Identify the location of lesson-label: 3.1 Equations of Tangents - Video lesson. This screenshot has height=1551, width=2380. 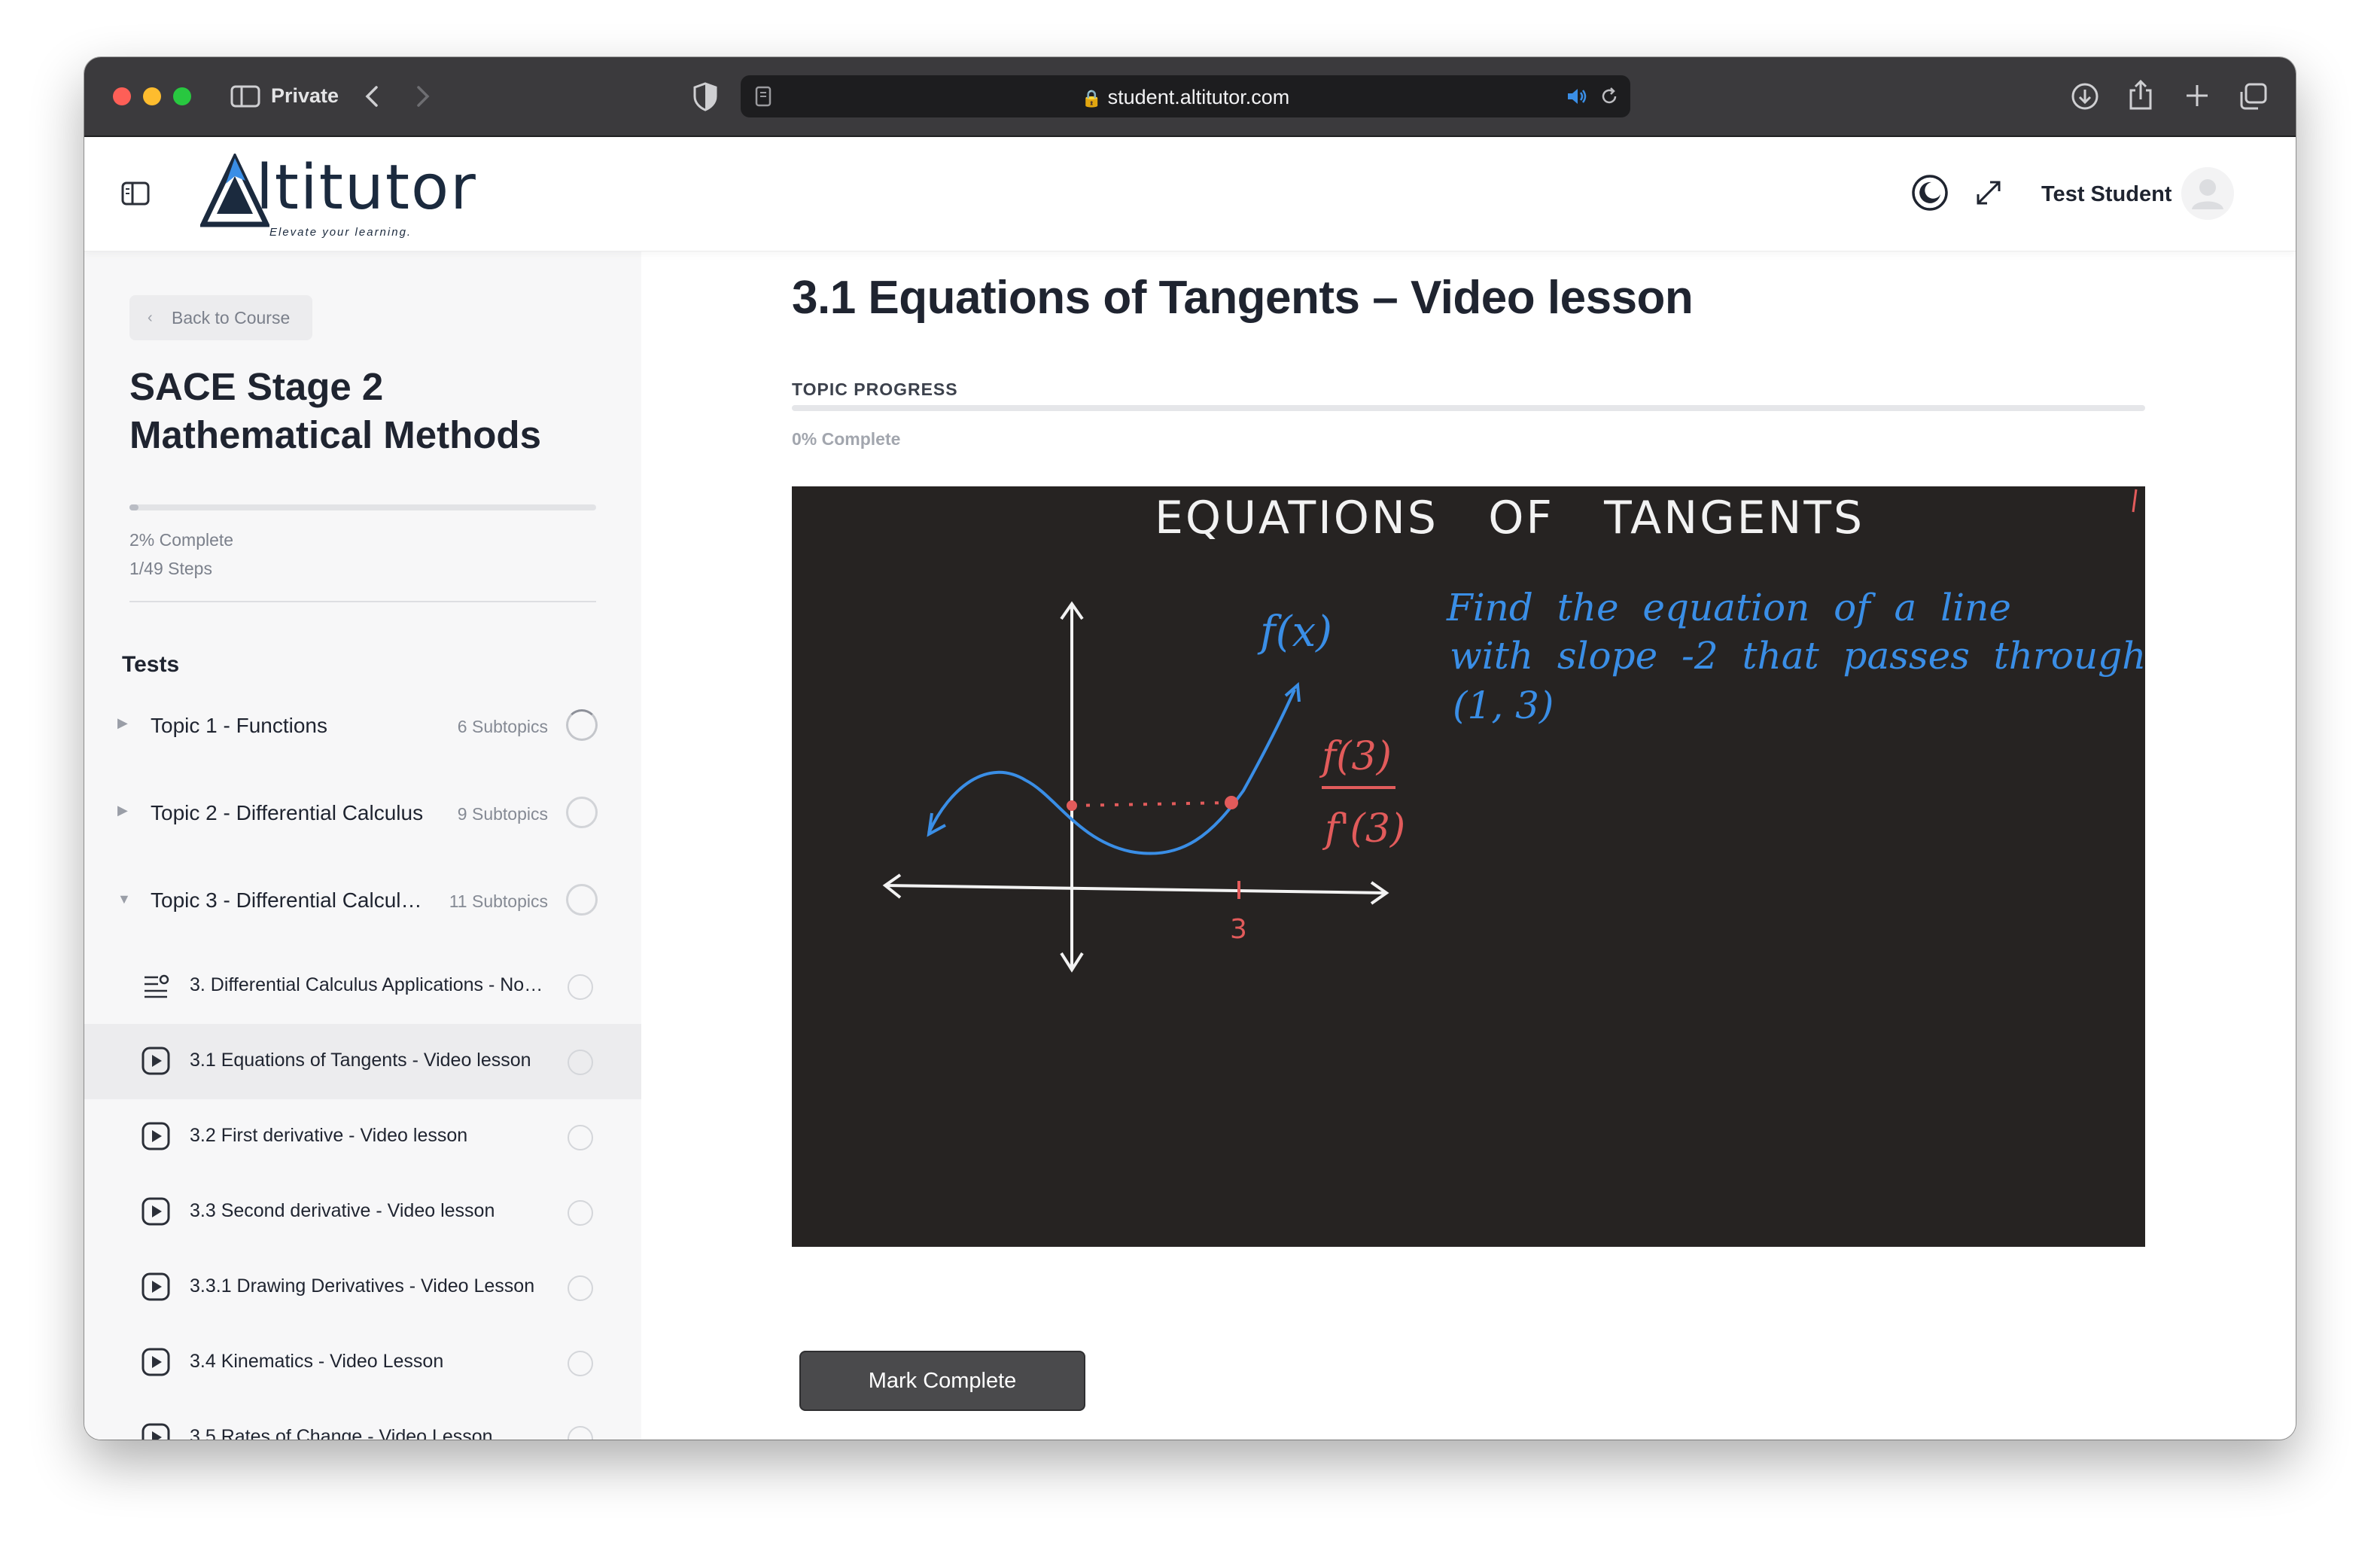
(366, 1060).